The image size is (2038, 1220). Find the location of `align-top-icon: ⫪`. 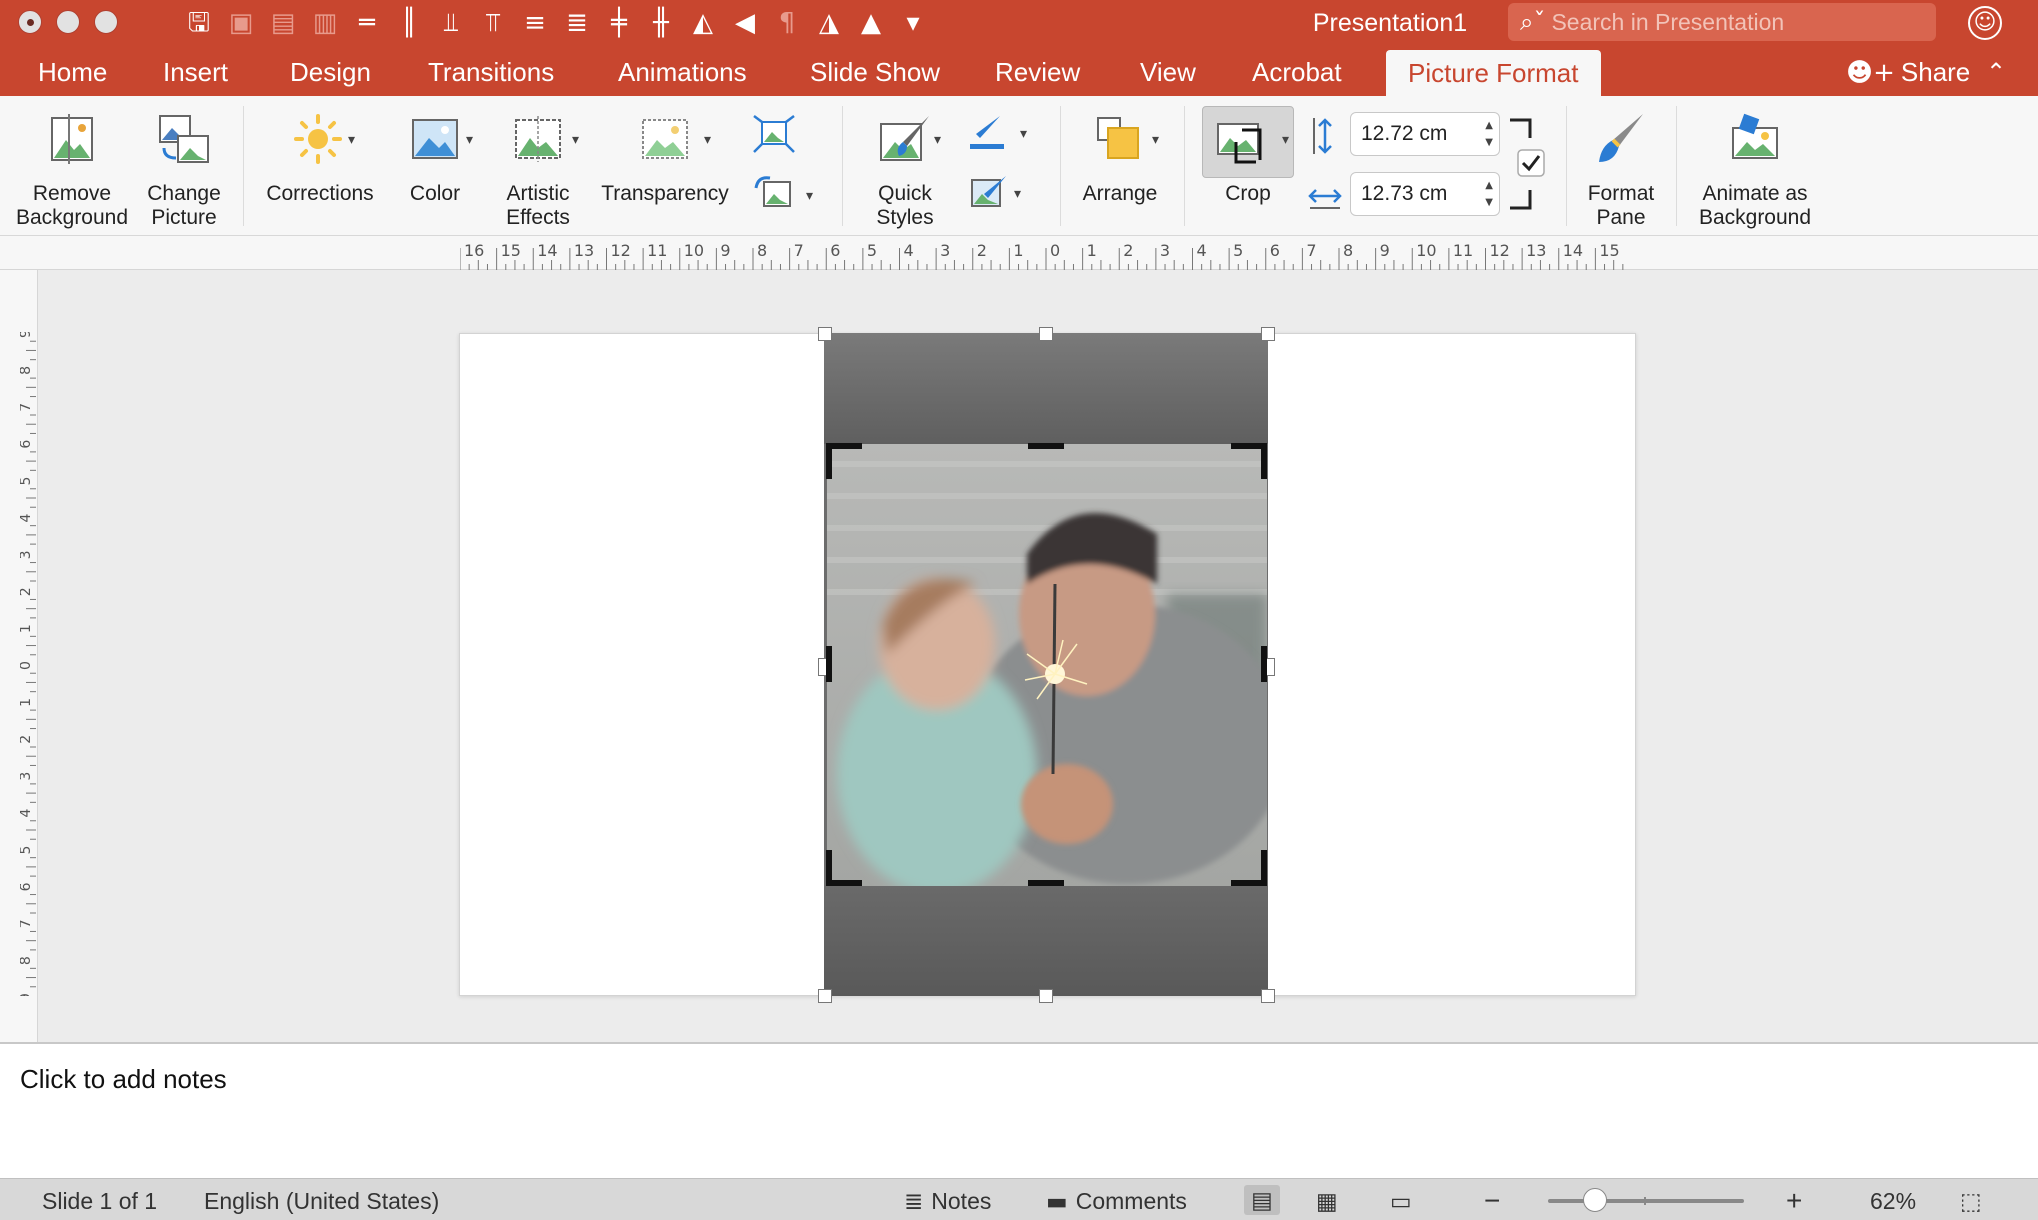

align-top-icon: ⫪ is located at coordinates (493, 23).